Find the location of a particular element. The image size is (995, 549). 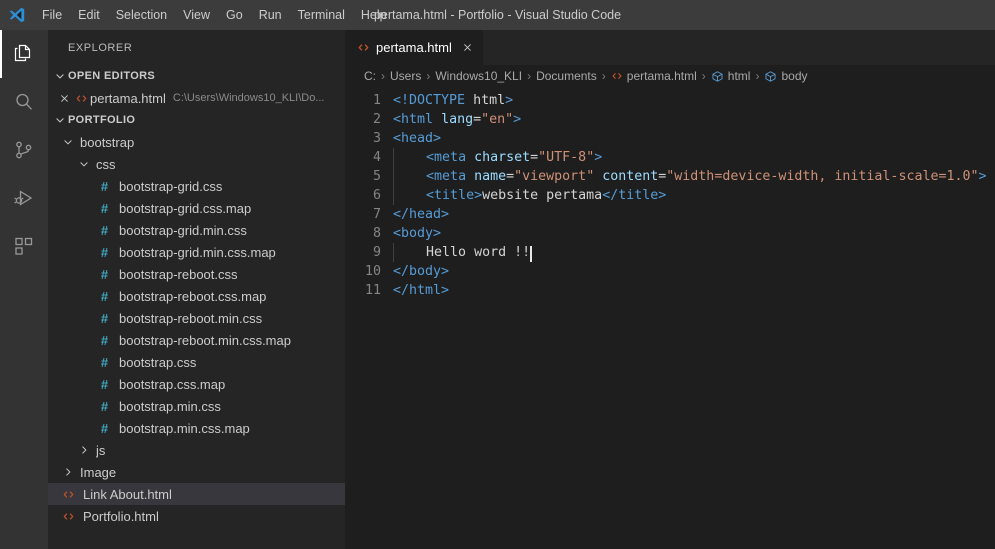

tree-label: bootstrap.css.map is located at coordinates (172, 384).